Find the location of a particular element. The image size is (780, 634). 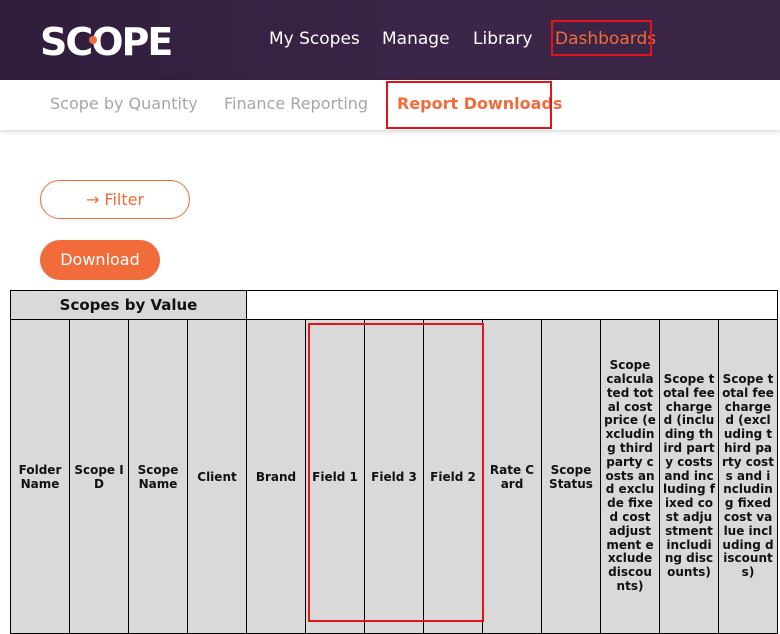

tab-finance-reporting: Finance Reporting is located at coordinates (296, 104).